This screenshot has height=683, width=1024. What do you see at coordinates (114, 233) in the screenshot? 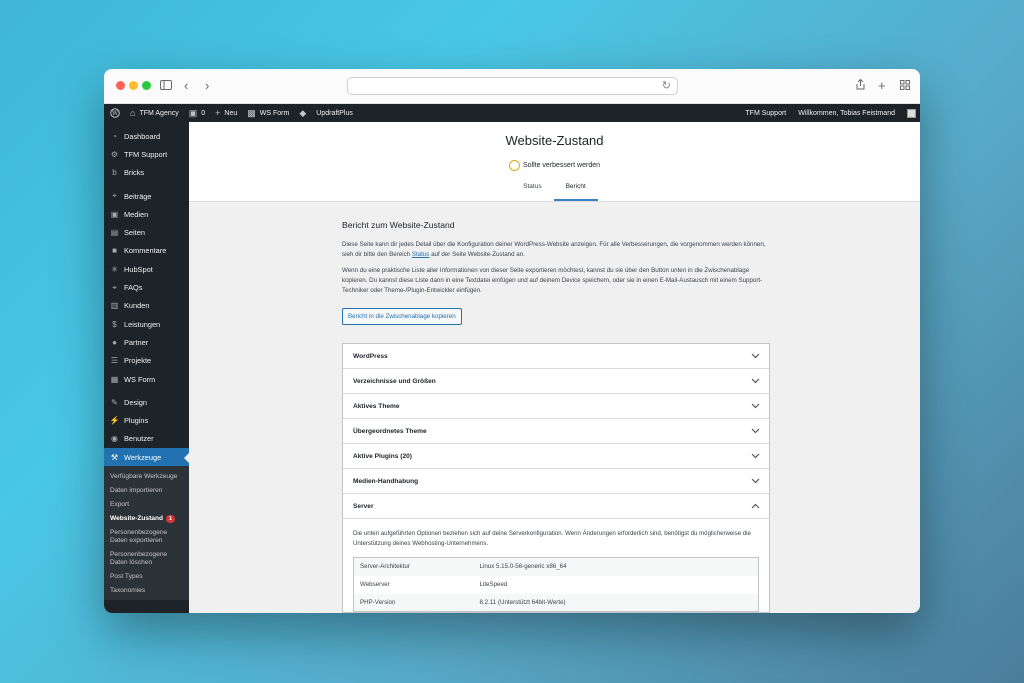
I see `pages-icon: ▤` at bounding box center [114, 233].